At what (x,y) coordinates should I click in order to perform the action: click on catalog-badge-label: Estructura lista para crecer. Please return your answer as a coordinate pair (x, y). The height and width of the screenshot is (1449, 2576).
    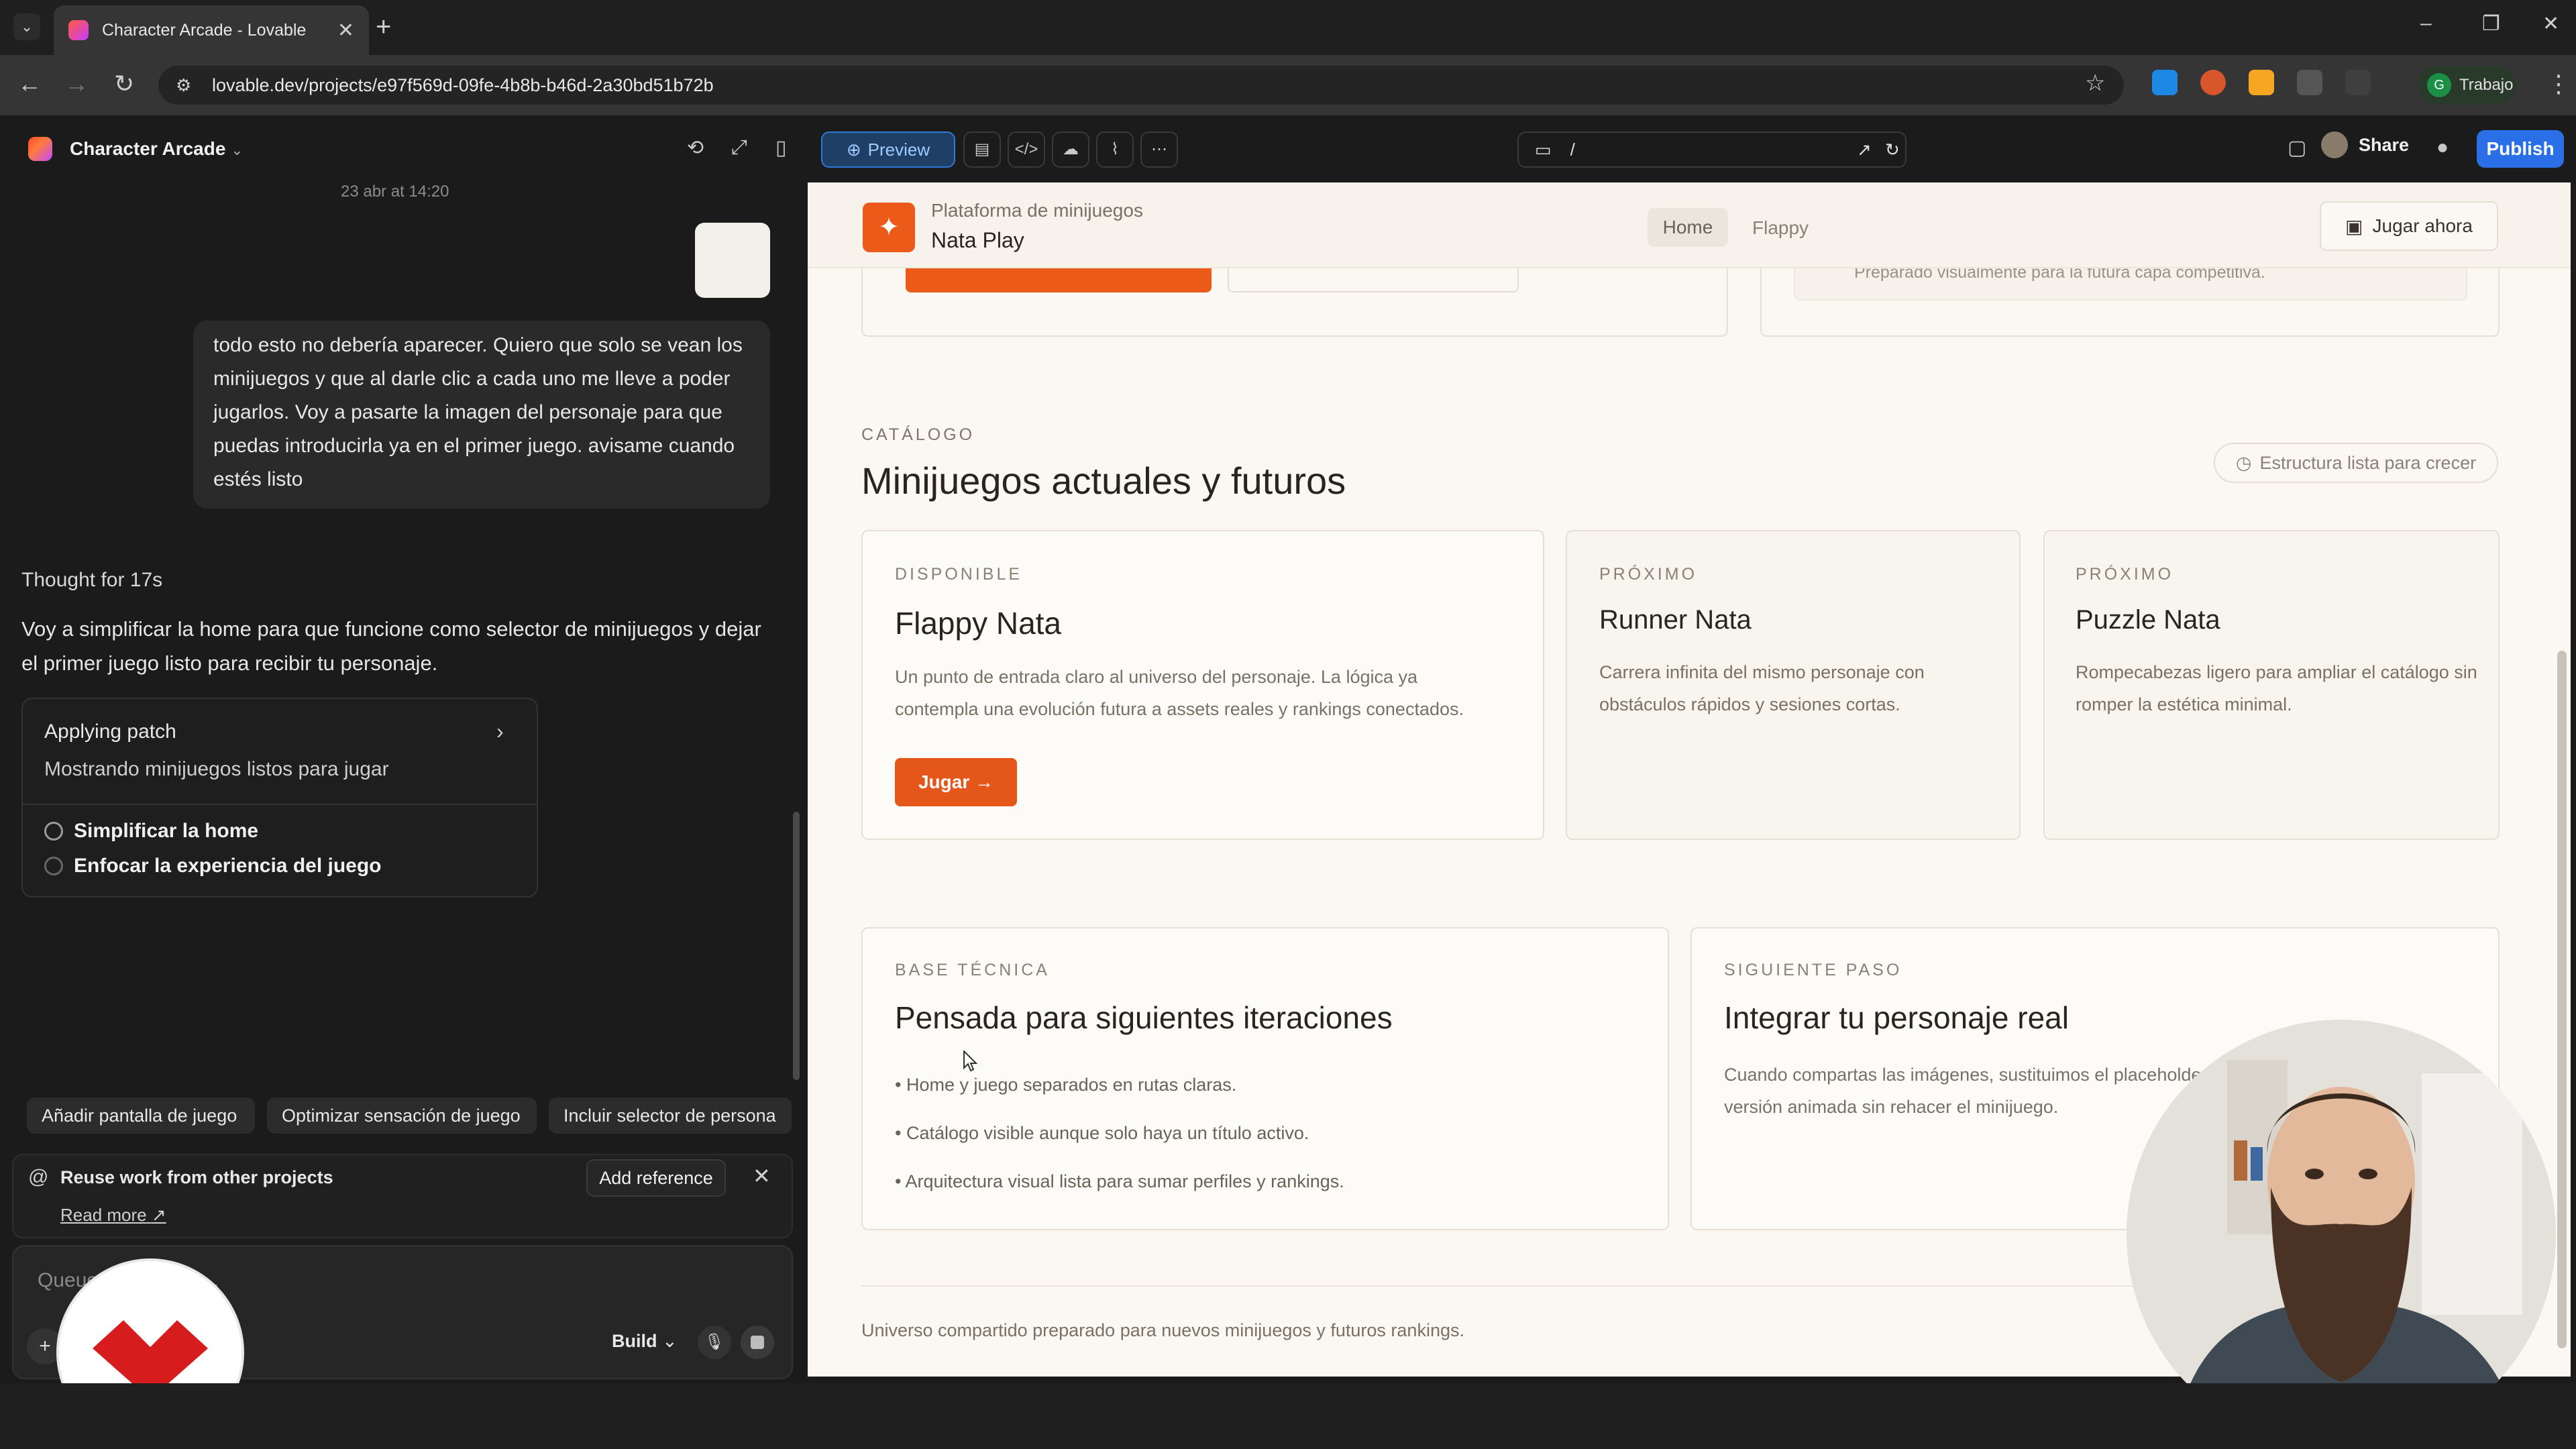
    Looking at the image, I should click on (2368, 462).